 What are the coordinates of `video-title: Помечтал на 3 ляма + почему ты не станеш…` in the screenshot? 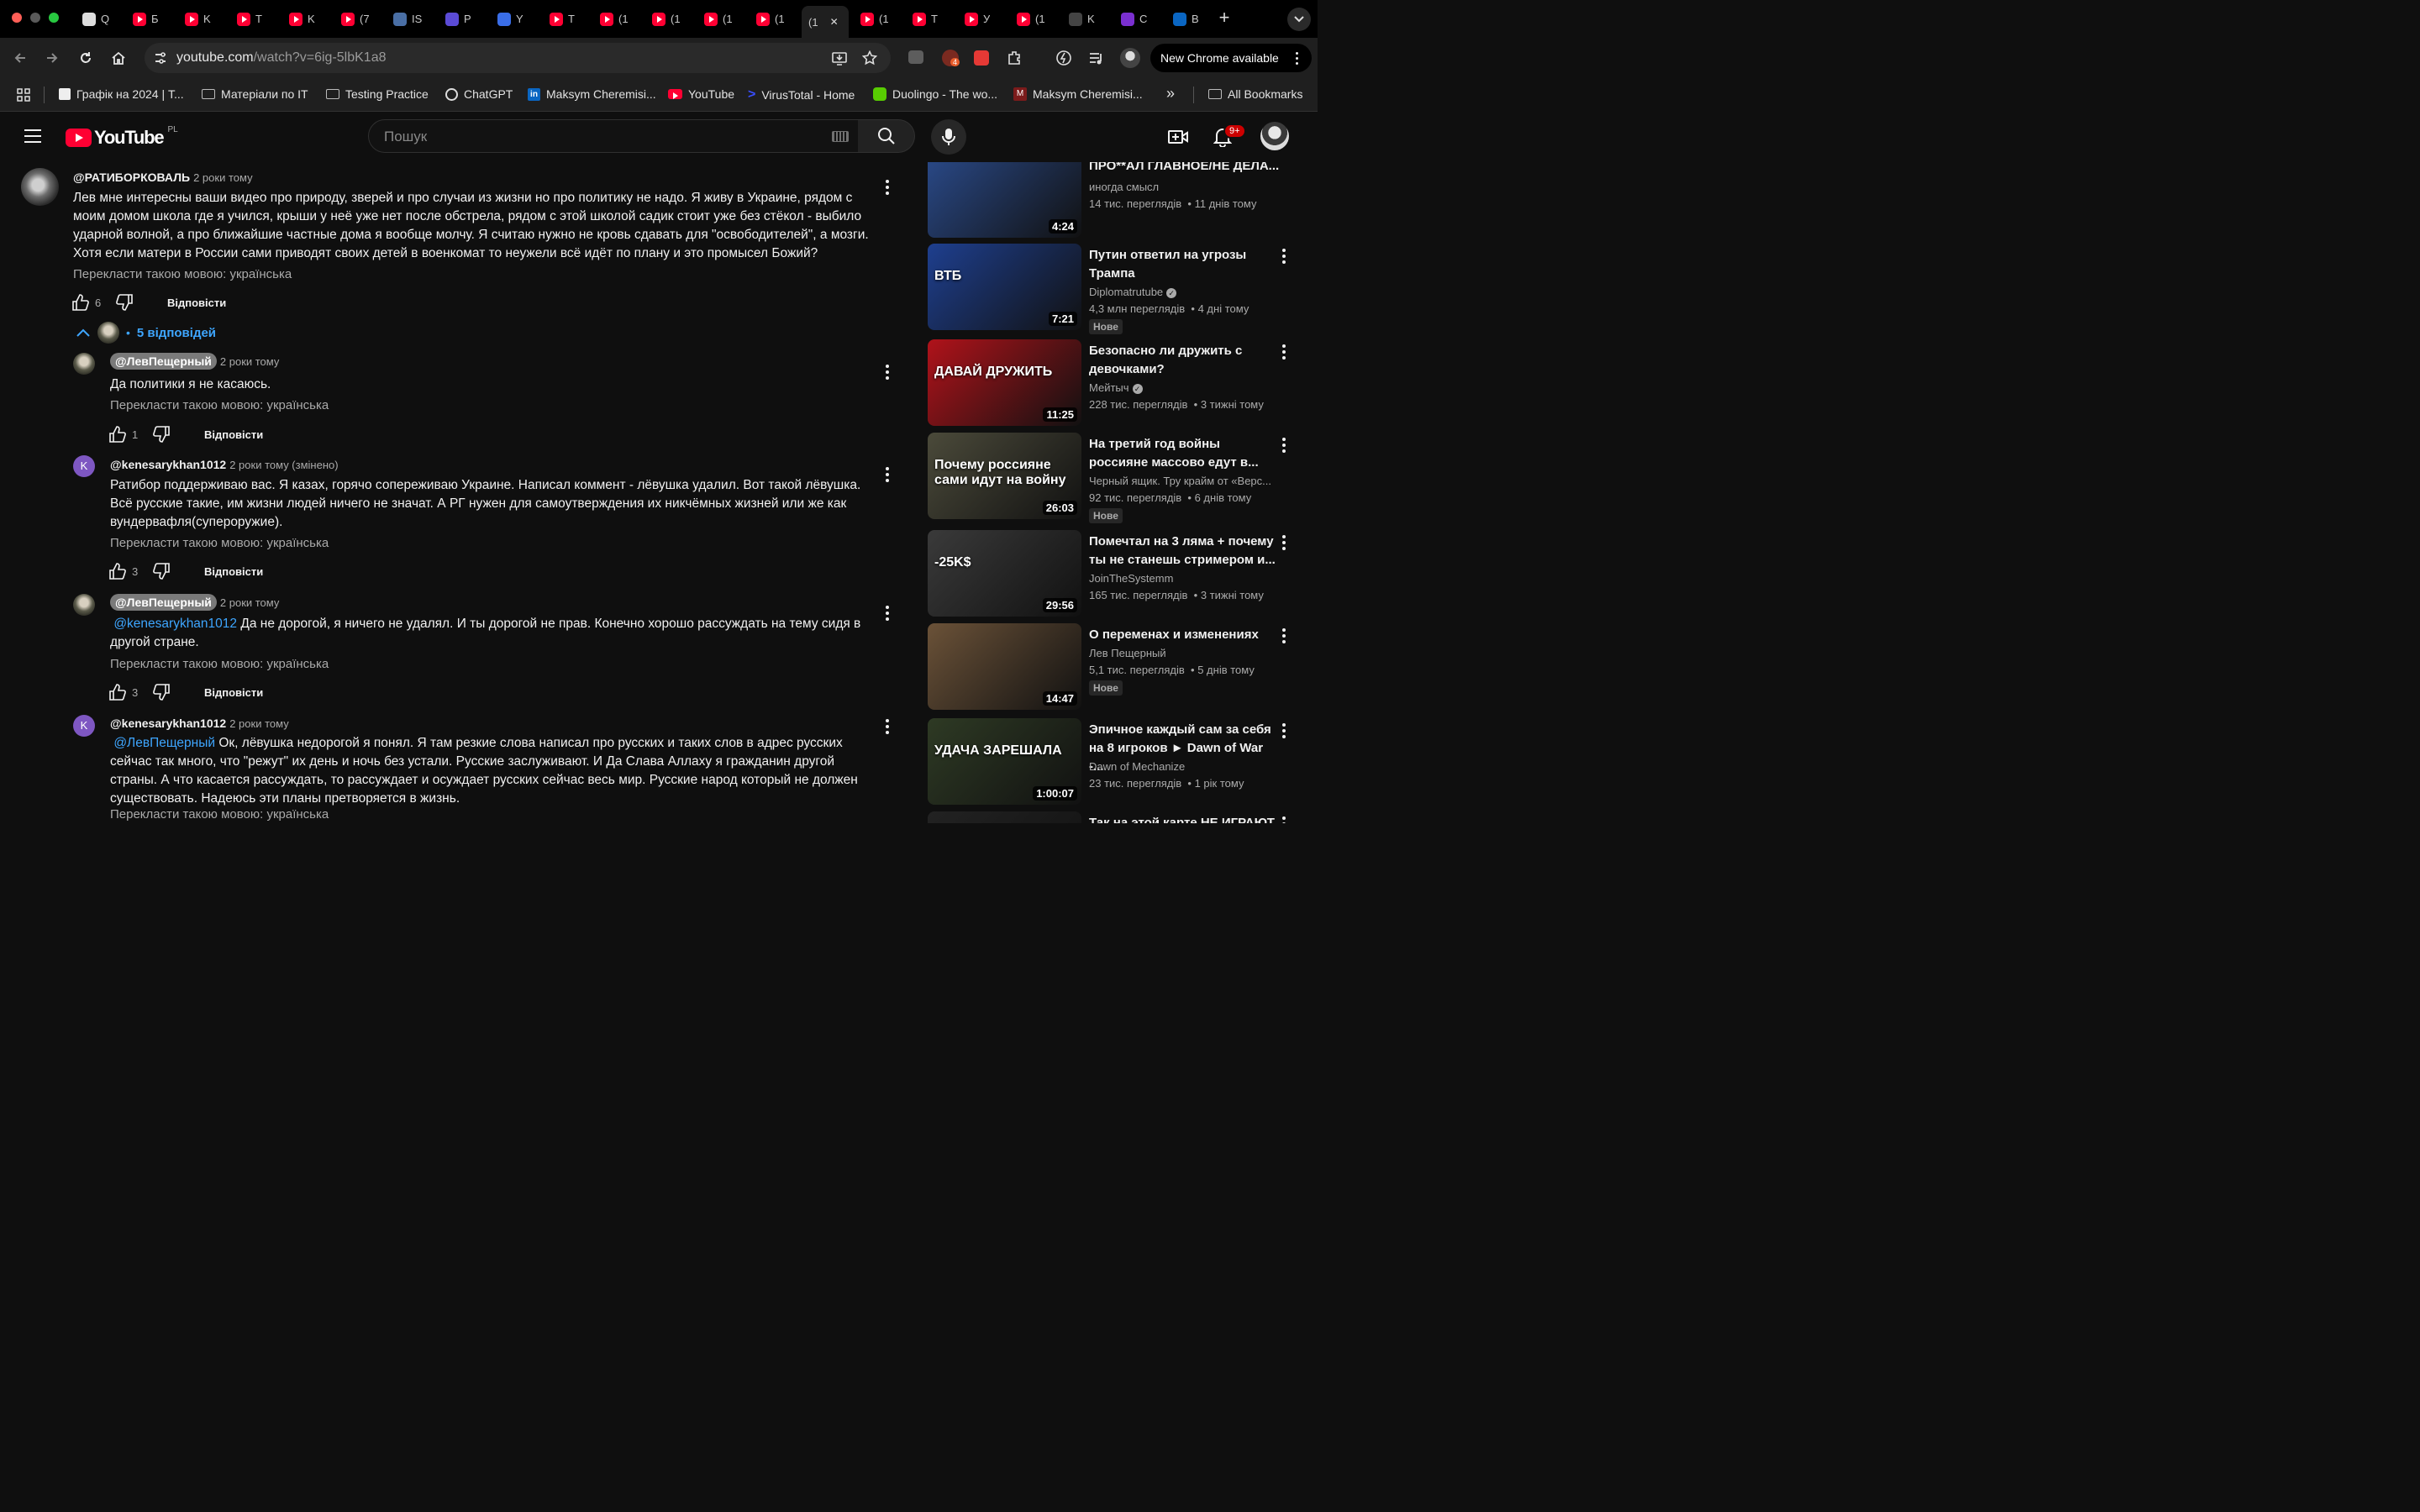 It's located at (1185, 551).